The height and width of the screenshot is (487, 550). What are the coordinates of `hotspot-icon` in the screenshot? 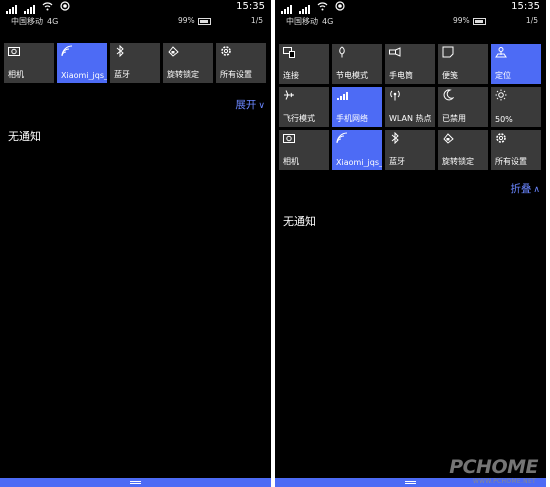 It's located at (395, 95).